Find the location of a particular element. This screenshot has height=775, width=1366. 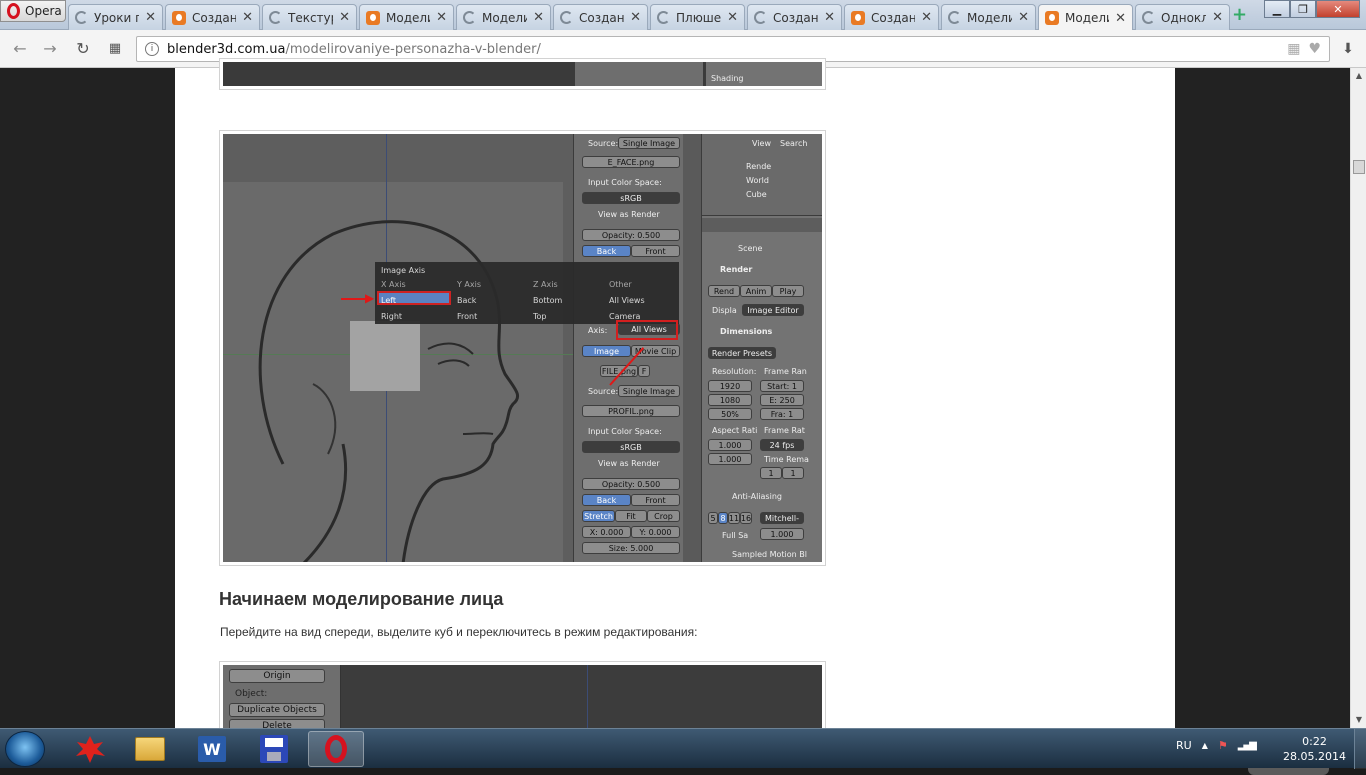

y-offset-field: Y: 0.000 is located at coordinates (655, 532).